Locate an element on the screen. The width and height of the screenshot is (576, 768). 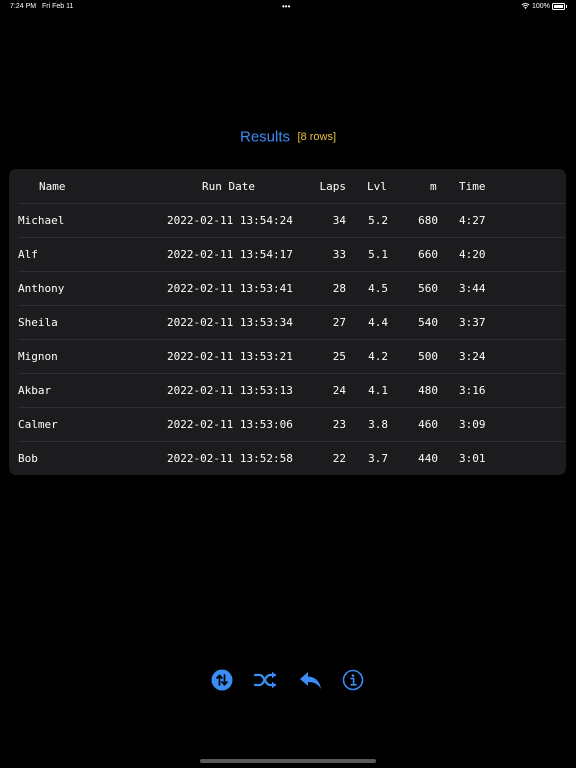
cell-name: Anthony is located at coordinates (41, 288).